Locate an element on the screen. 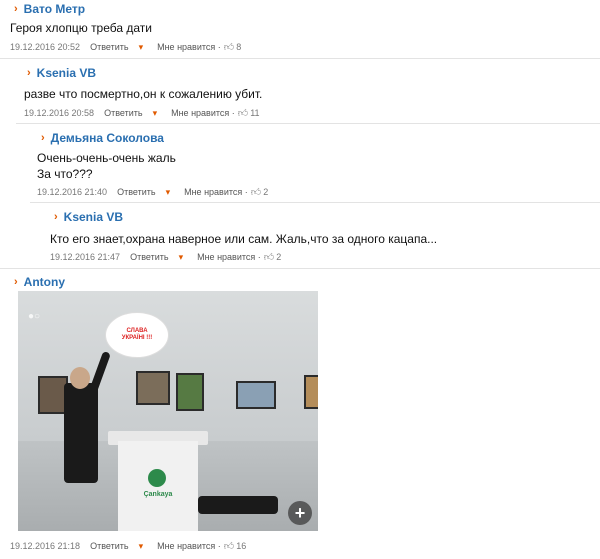 Image resolution: width=600 pixels, height=559 pixels. bubble-line-2: УКРАЇНІ !!! is located at coordinates (137, 338).